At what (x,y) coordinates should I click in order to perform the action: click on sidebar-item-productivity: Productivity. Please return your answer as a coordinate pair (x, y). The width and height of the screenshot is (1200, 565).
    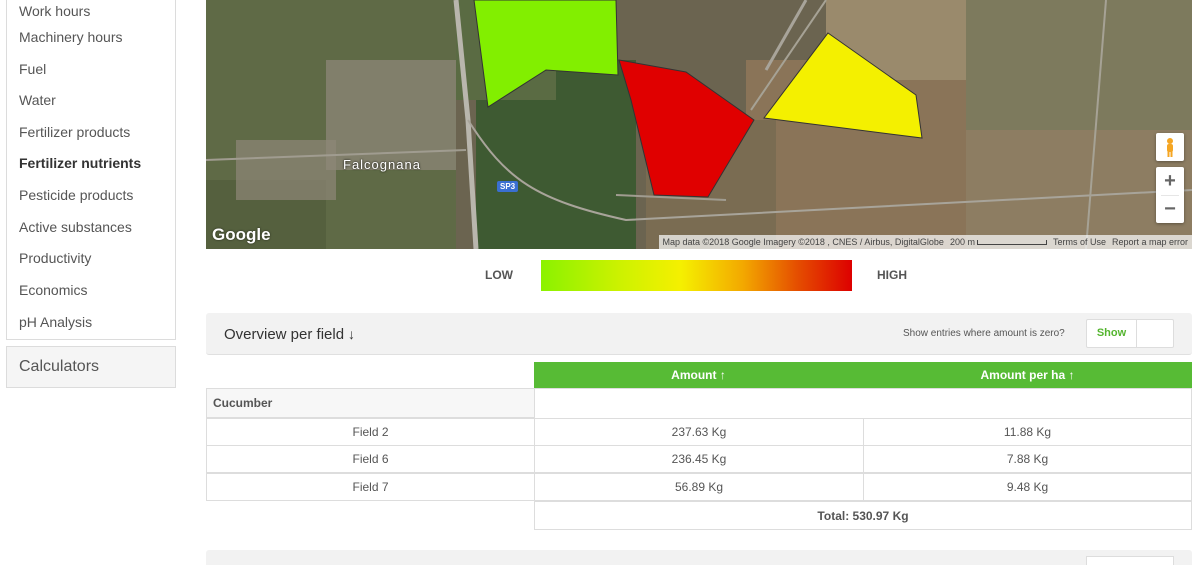
    Looking at the image, I should click on (55, 258).